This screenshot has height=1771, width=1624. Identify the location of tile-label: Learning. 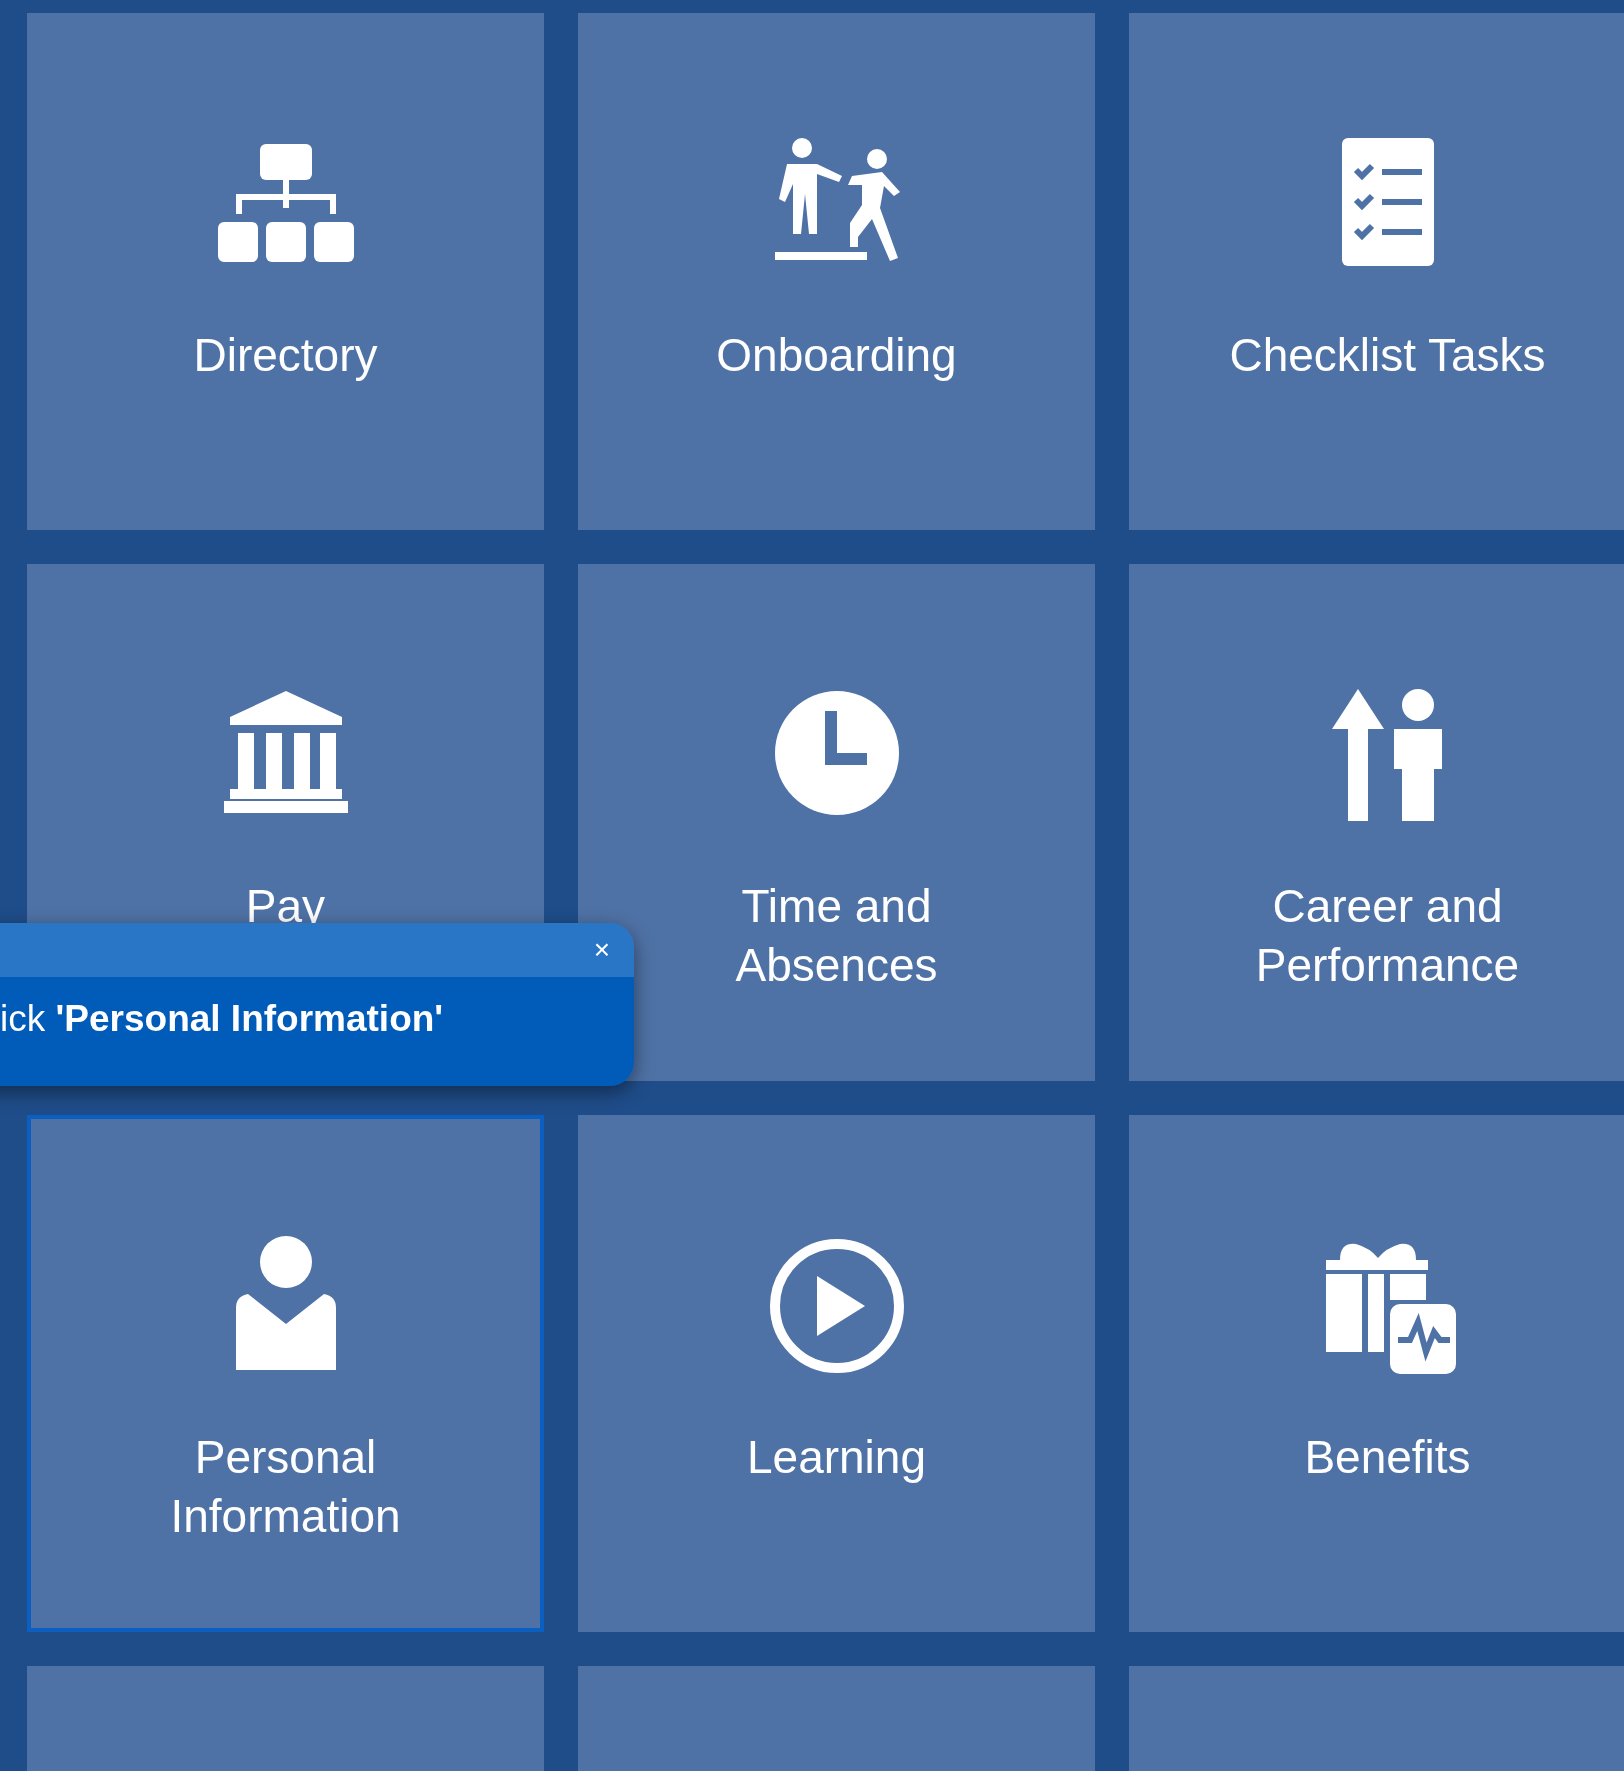
(836, 1457).